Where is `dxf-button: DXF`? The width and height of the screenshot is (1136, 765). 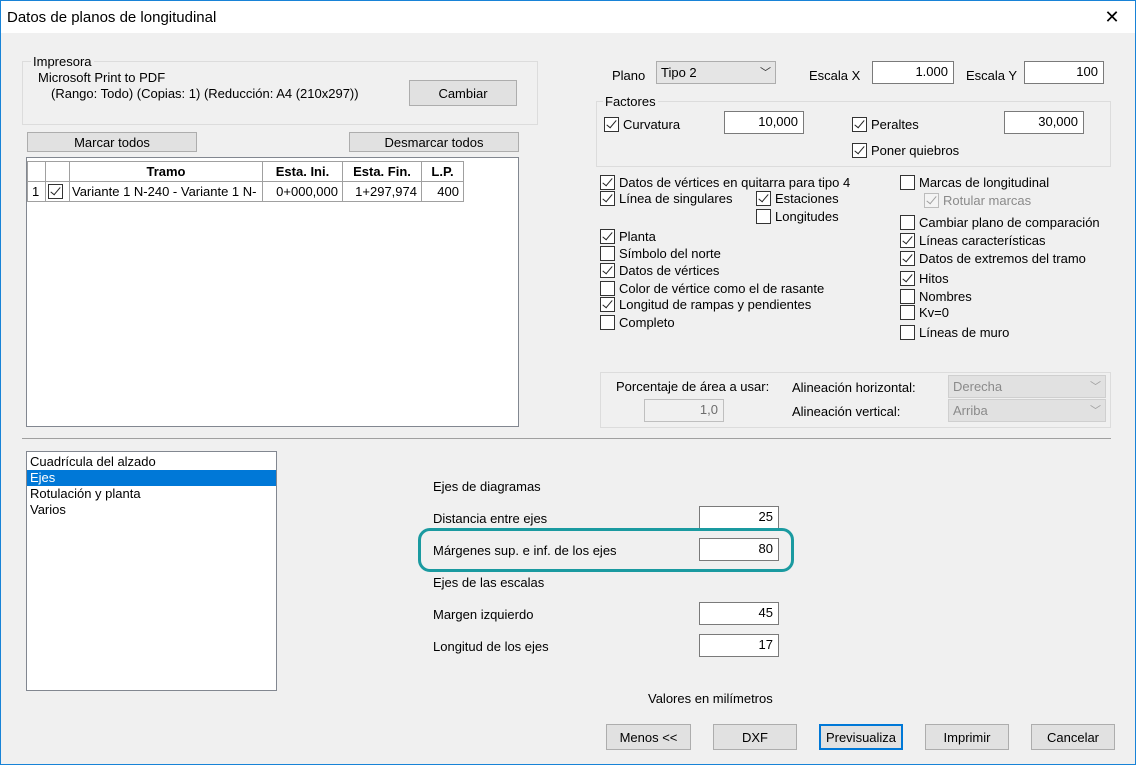
dxf-button: DXF is located at coordinates (755, 737).